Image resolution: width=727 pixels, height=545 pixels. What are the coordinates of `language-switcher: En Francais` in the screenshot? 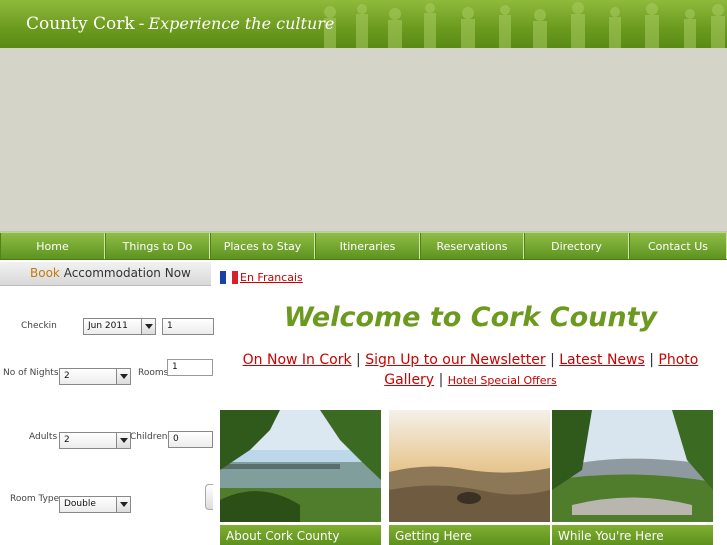 It's located at (261, 277).